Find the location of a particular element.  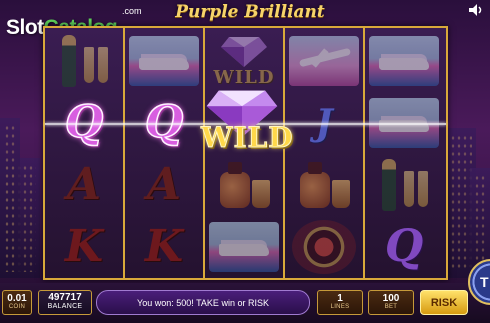

letter-q: Q is located at coordinates (404, 246).